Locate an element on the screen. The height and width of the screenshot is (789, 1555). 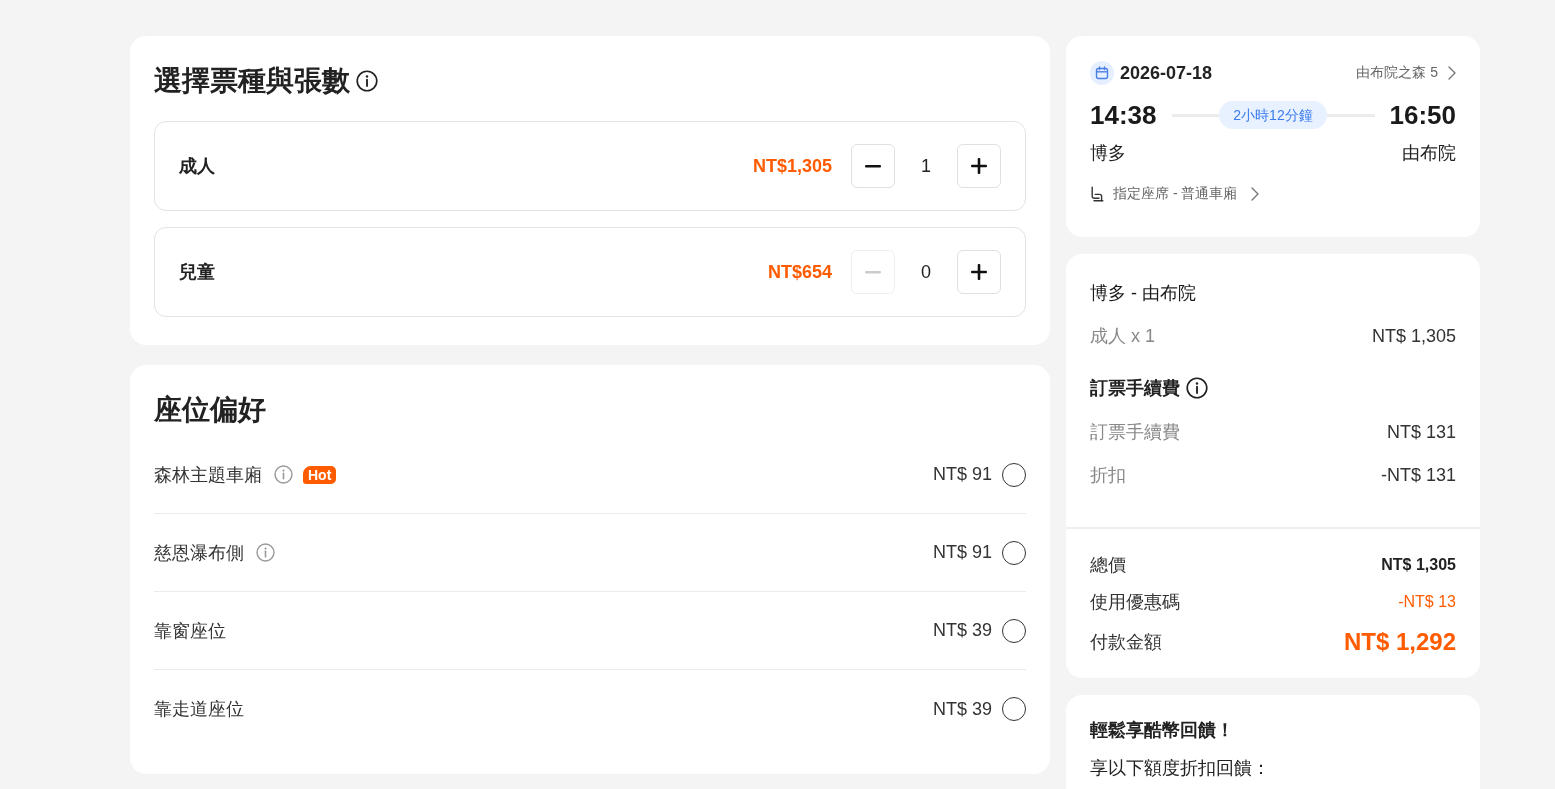
arrival-time: 16:50 is located at coordinates (1422, 115).